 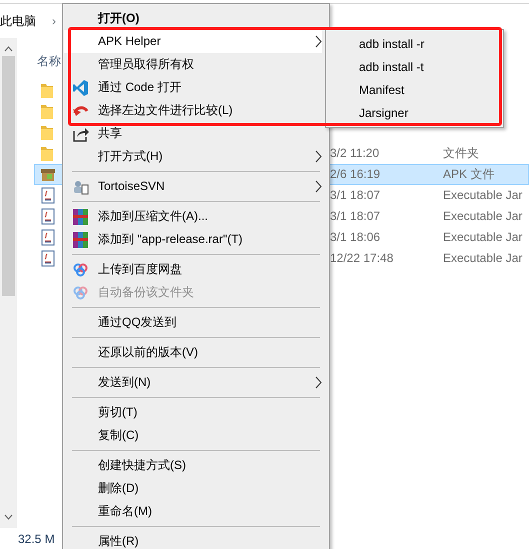 What do you see at coordinates (355, 153) in the screenshot?
I see `date-text: 3/2 11:20` at bounding box center [355, 153].